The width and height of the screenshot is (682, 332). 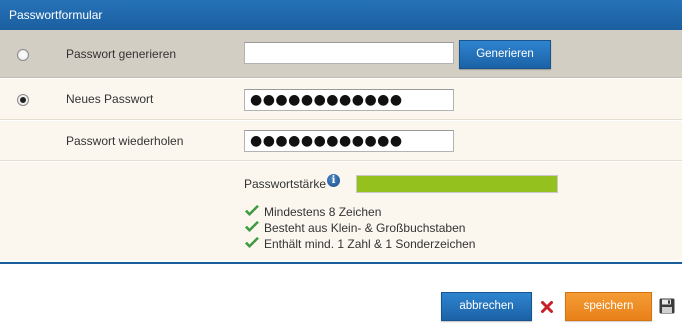 I want to click on new-password-radio, so click(x=23, y=100).